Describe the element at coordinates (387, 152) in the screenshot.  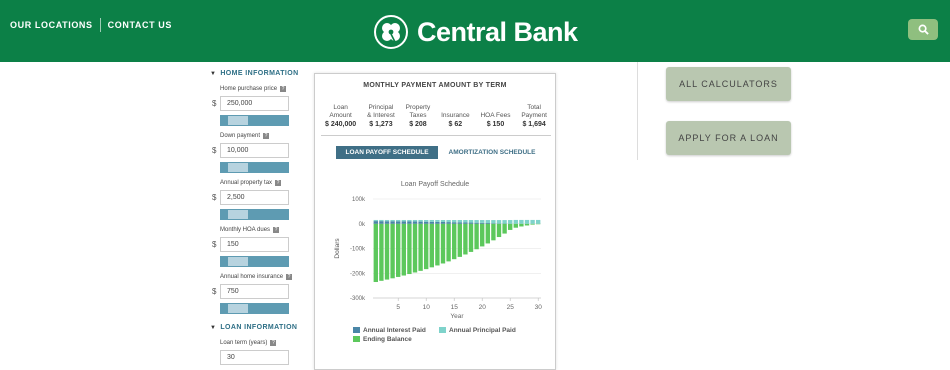
I see `tab-loan-payoff-schedule: LOAN PAYOFF SCHEDULE` at that location.